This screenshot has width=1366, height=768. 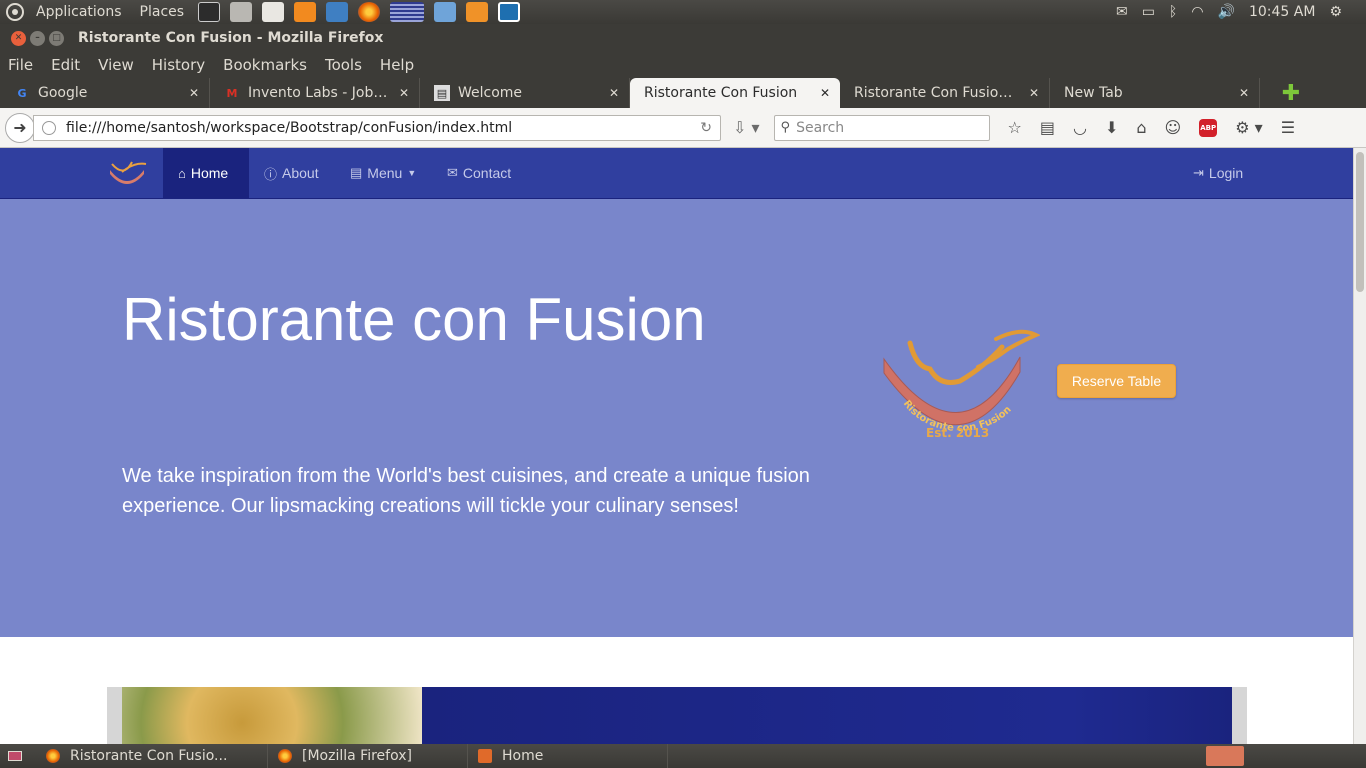 I want to click on search-input: ⚲ Search, so click(x=881, y=127).